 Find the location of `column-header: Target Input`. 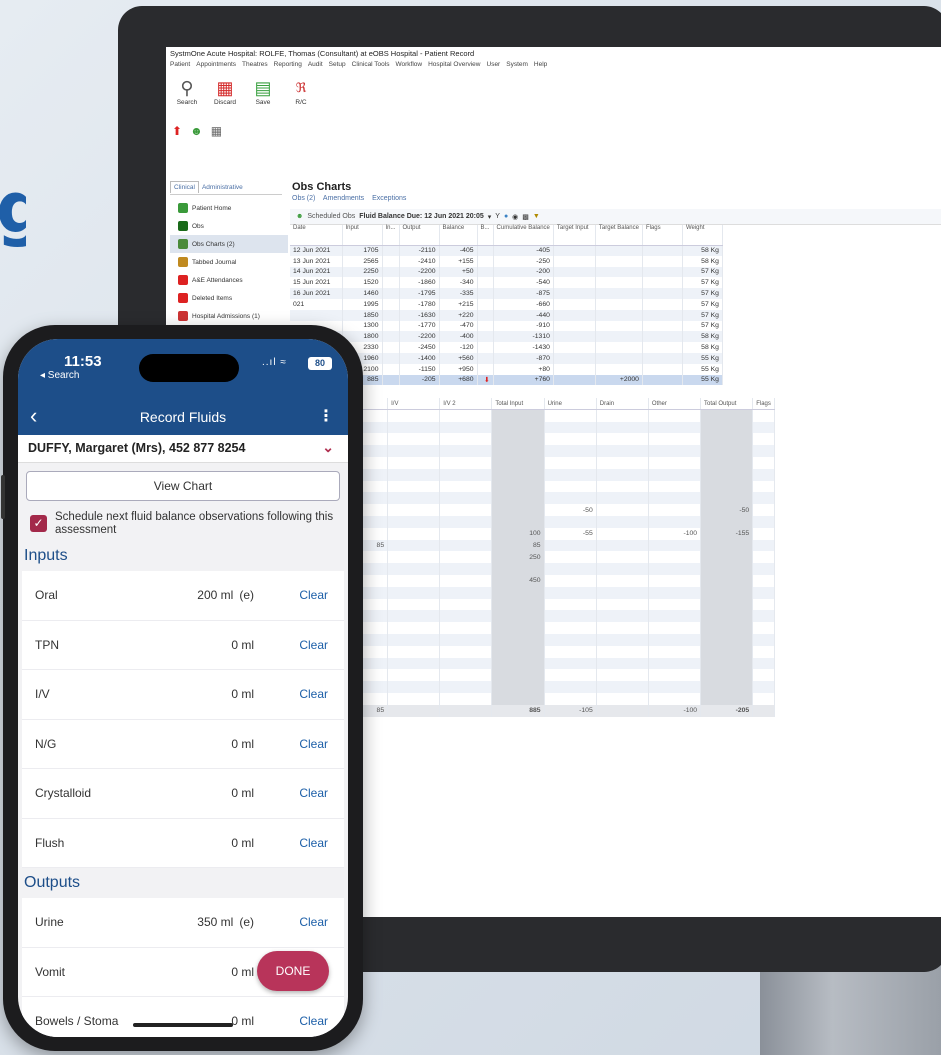

column-header: Target Input is located at coordinates (574, 235).